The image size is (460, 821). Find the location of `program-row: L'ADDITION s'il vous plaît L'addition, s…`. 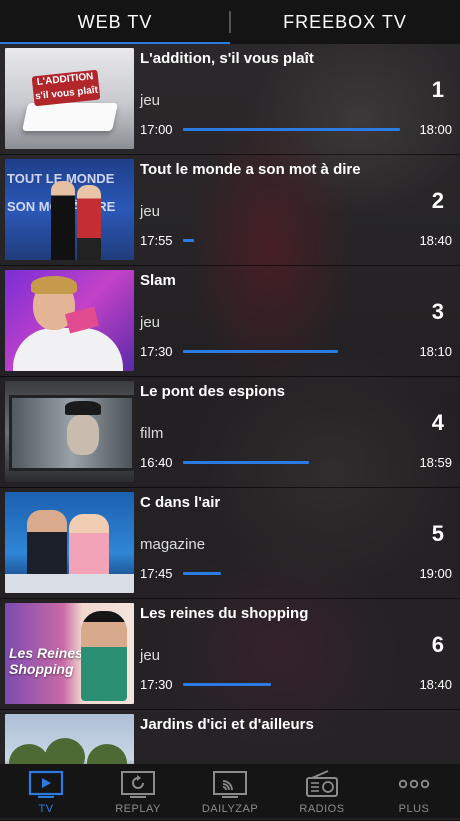

program-row: L'ADDITION s'il vous plaît L'addition, s… is located at coordinates (230, 99).